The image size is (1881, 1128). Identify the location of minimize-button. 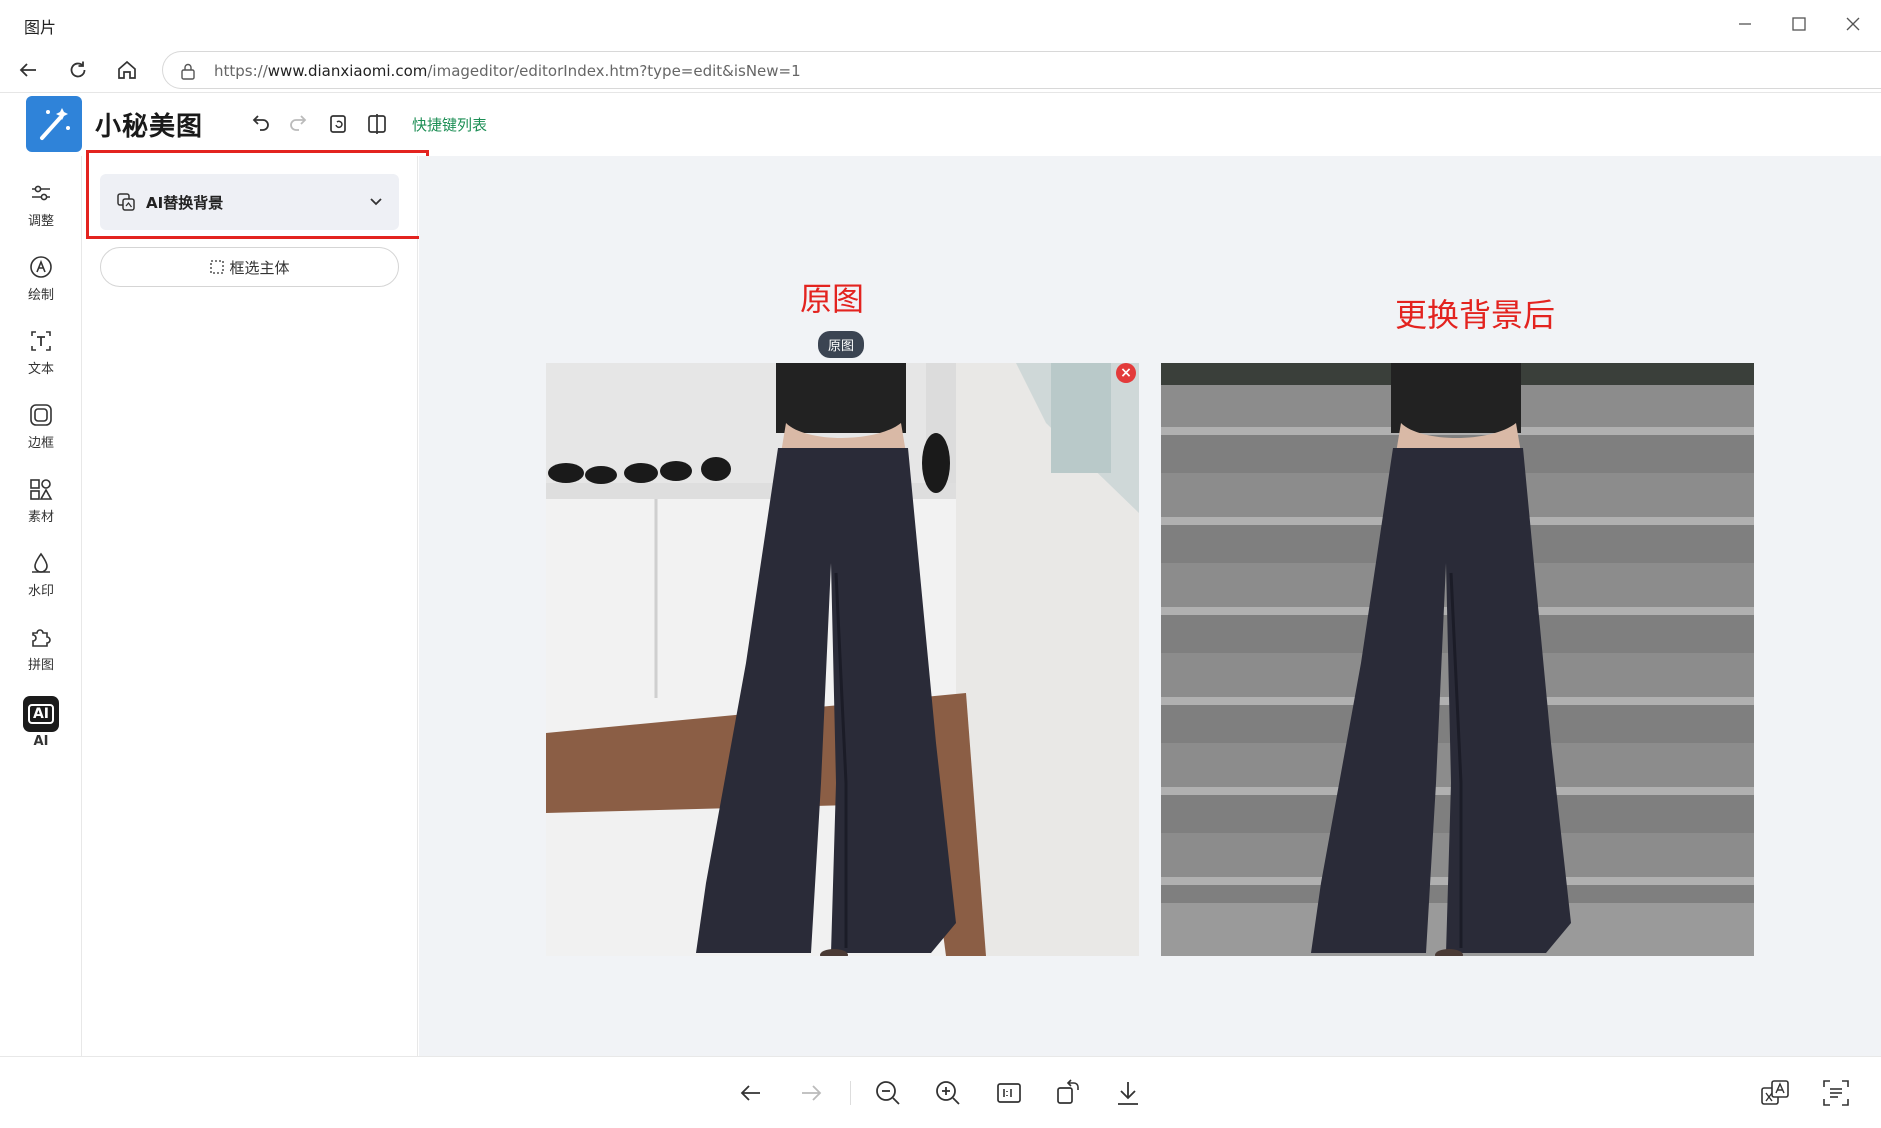
(1745, 24).